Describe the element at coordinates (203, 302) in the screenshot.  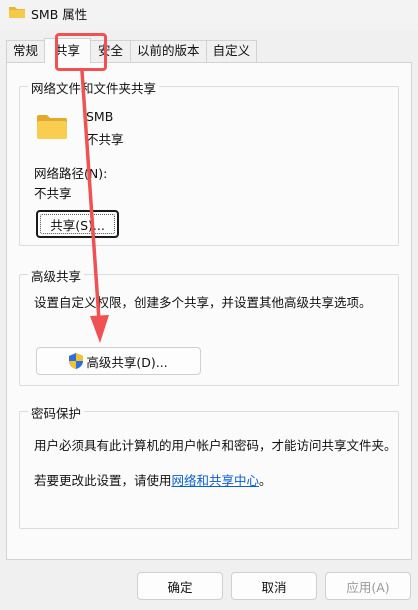
I see `advanced-sharing-description: 设置自定义权限，创建多个共享，并设置其他高级共享选项。` at that location.